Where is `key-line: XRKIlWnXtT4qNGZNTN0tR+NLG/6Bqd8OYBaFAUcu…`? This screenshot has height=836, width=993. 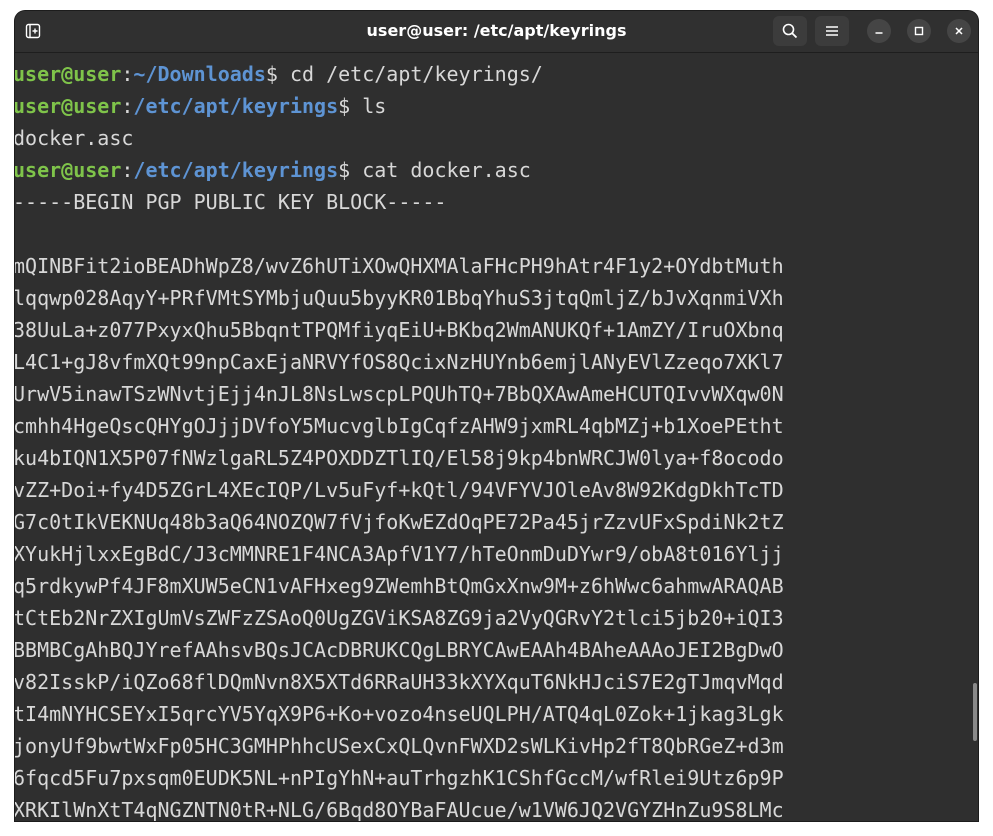 key-line: XRKIlWnXtT4qNGZNTN0tR+NLG/6Bqd8OYBaFAUcu… is located at coordinates (399, 809).